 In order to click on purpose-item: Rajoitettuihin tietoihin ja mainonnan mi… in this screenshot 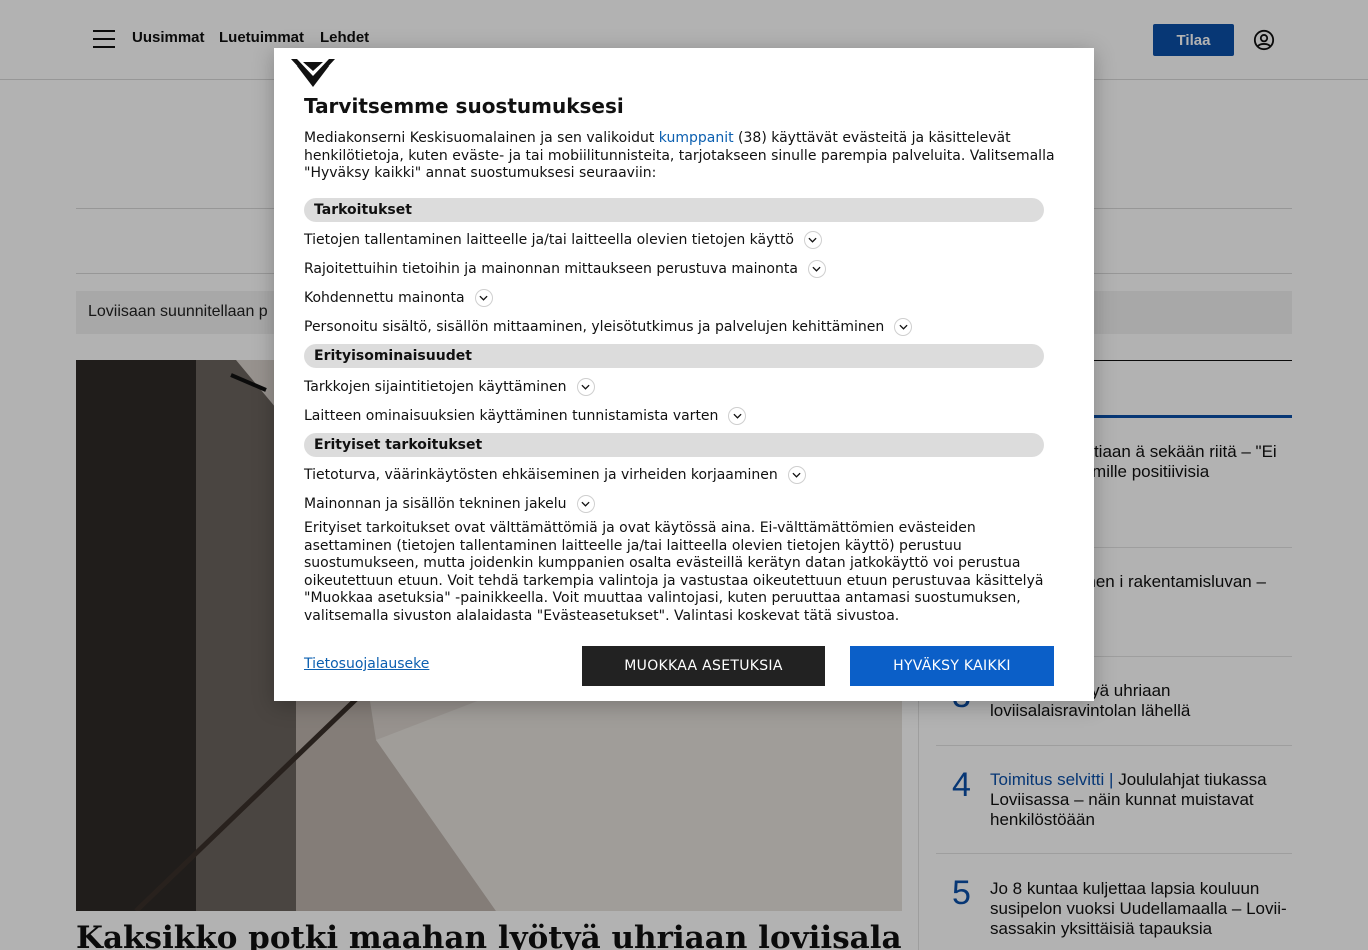, I will do `click(565, 269)`.